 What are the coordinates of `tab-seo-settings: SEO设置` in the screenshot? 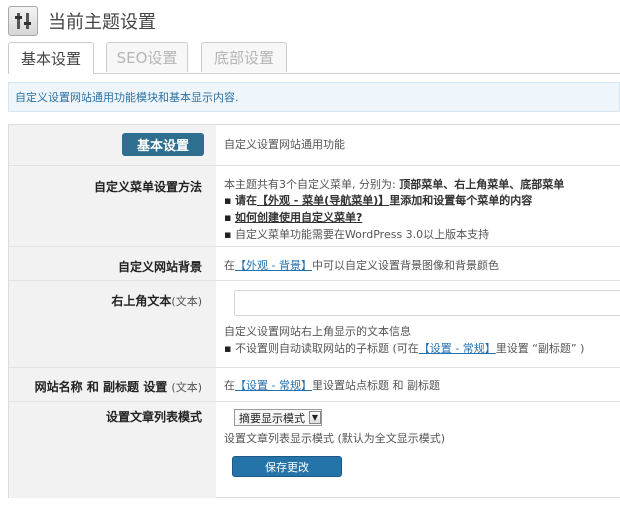 It's located at (147, 57).